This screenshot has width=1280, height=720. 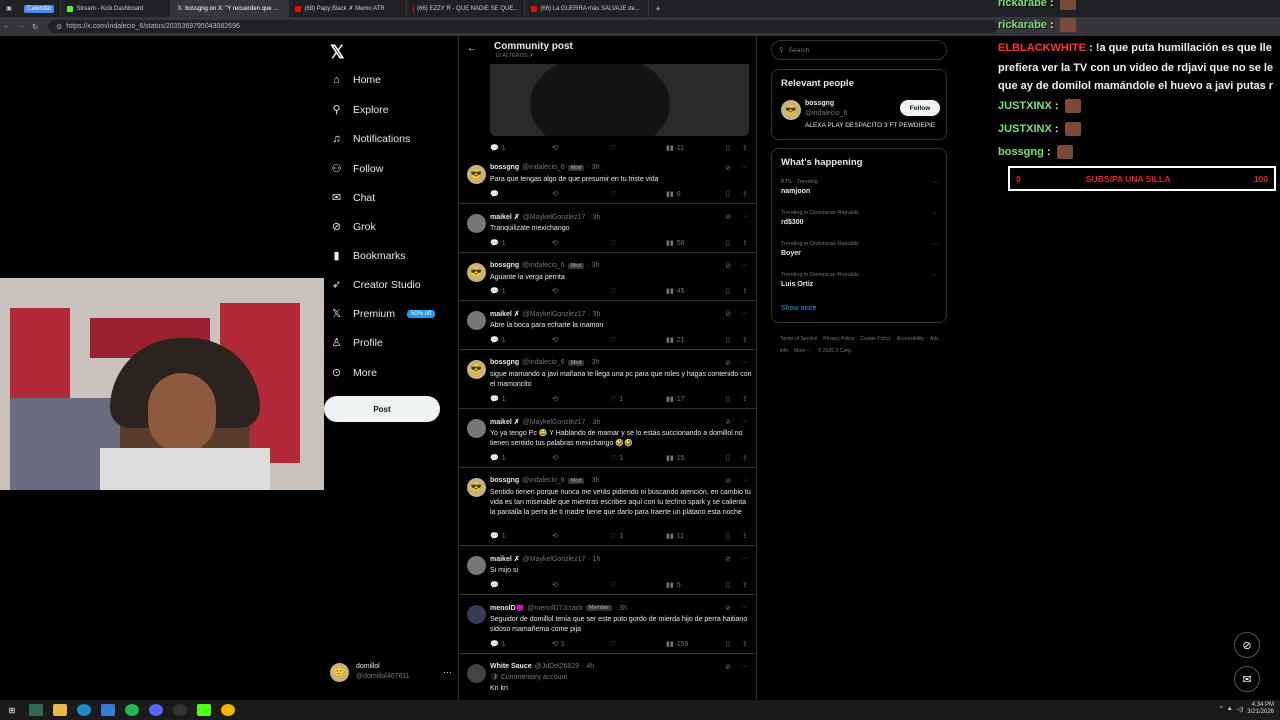 I want to click on volume-icon: ◁), so click(x=1240, y=709).